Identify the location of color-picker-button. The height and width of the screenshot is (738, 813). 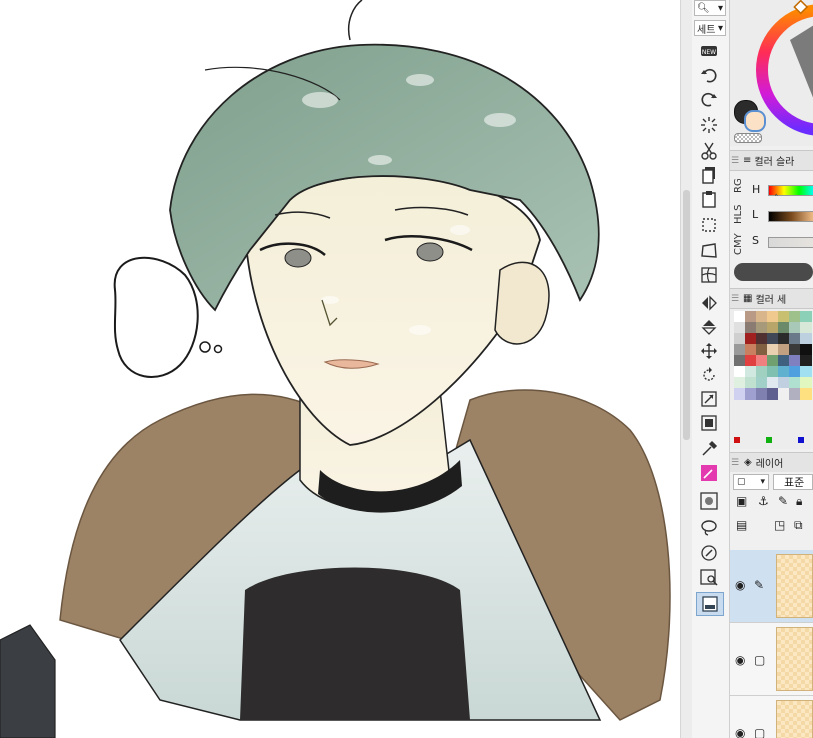
(709, 473).